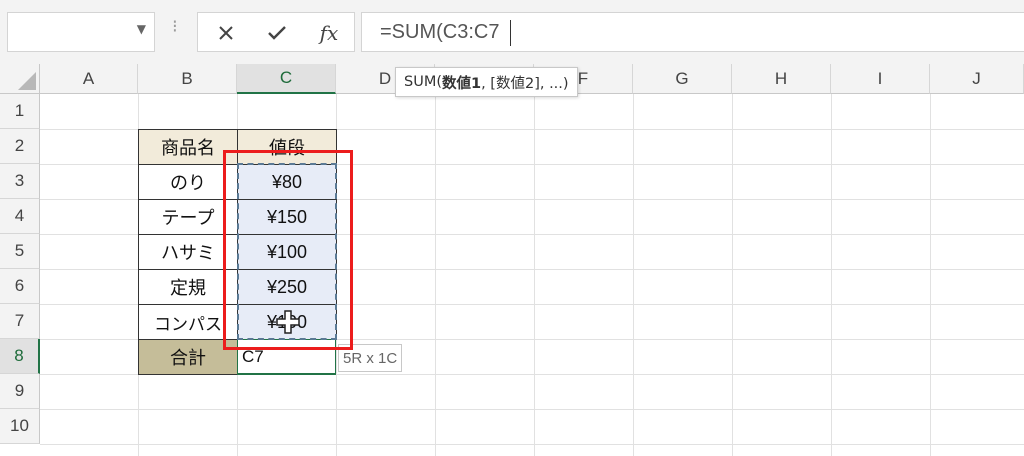 This screenshot has height=456, width=1024. What do you see at coordinates (781, 79) in the screenshot?
I see `column-header-h: H` at bounding box center [781, 79].